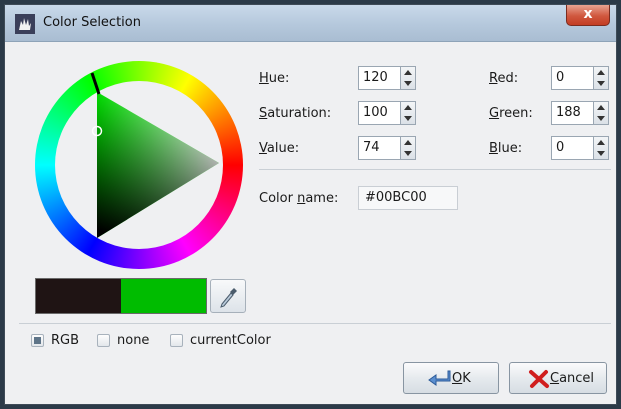 Image resolution: width=621 pixels, height=409 pixels. What do you see at coordinates (560, 77) in the screenshot?
I see `red-value: 0` at bounding box center [560, 77].